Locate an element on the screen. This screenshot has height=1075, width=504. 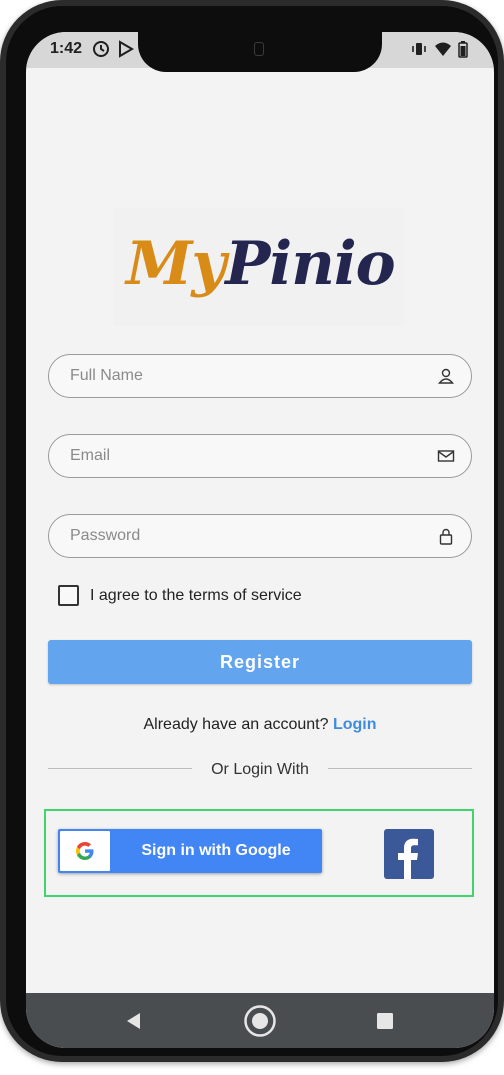
login-prompt: Already have an account? Login is located at coordinates (260, 725).